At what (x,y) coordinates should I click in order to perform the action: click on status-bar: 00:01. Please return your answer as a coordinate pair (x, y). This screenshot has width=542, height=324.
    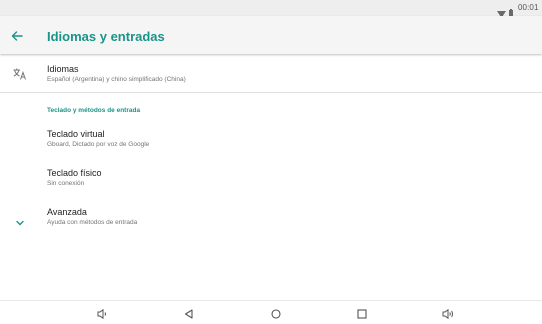
    Looking at the image, I should click on (271, 9).